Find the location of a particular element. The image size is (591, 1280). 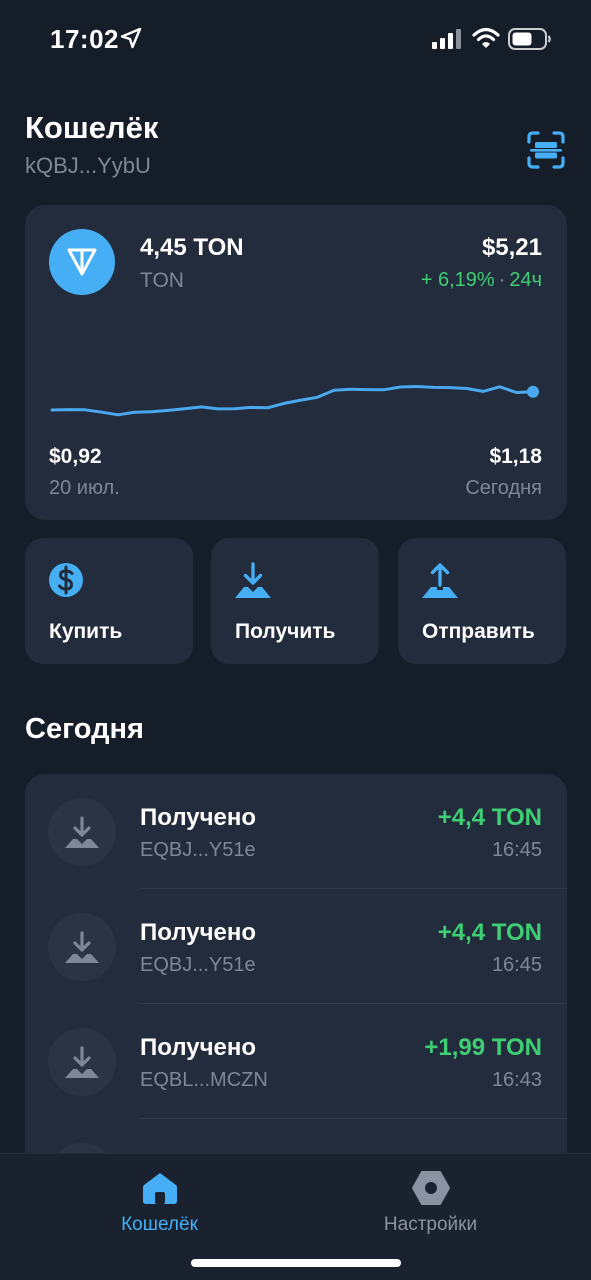

price-change: + 6,19% · 24ч is located at coordinates (481, 280).